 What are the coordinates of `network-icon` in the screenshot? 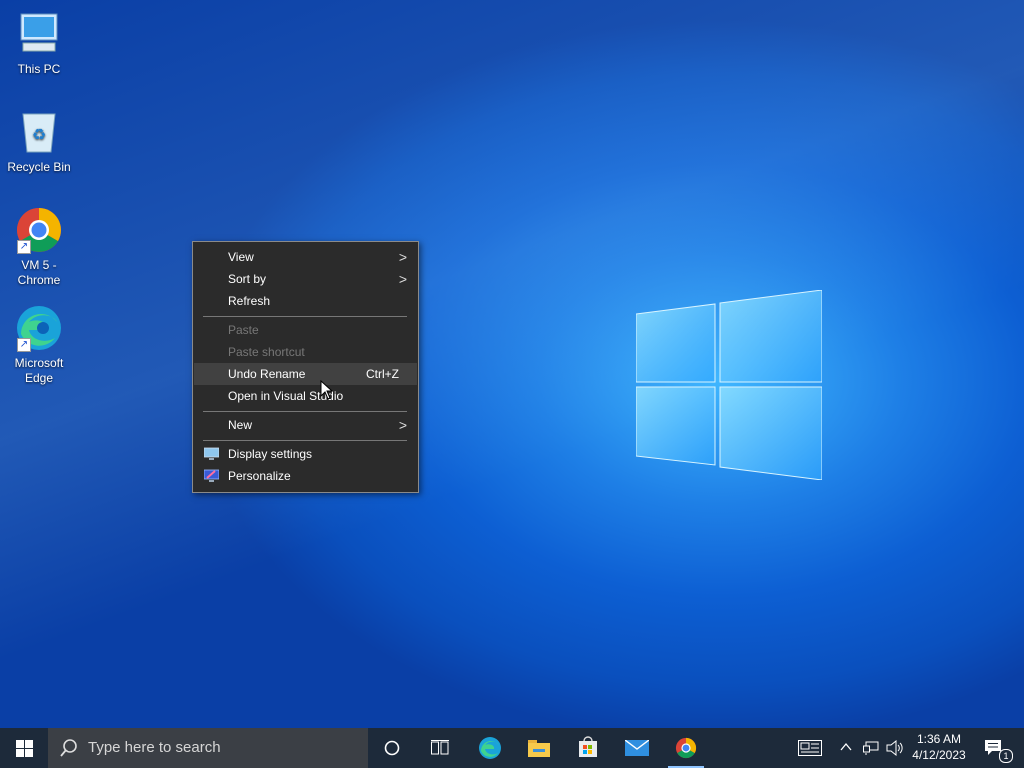 It's located at (871, 748).